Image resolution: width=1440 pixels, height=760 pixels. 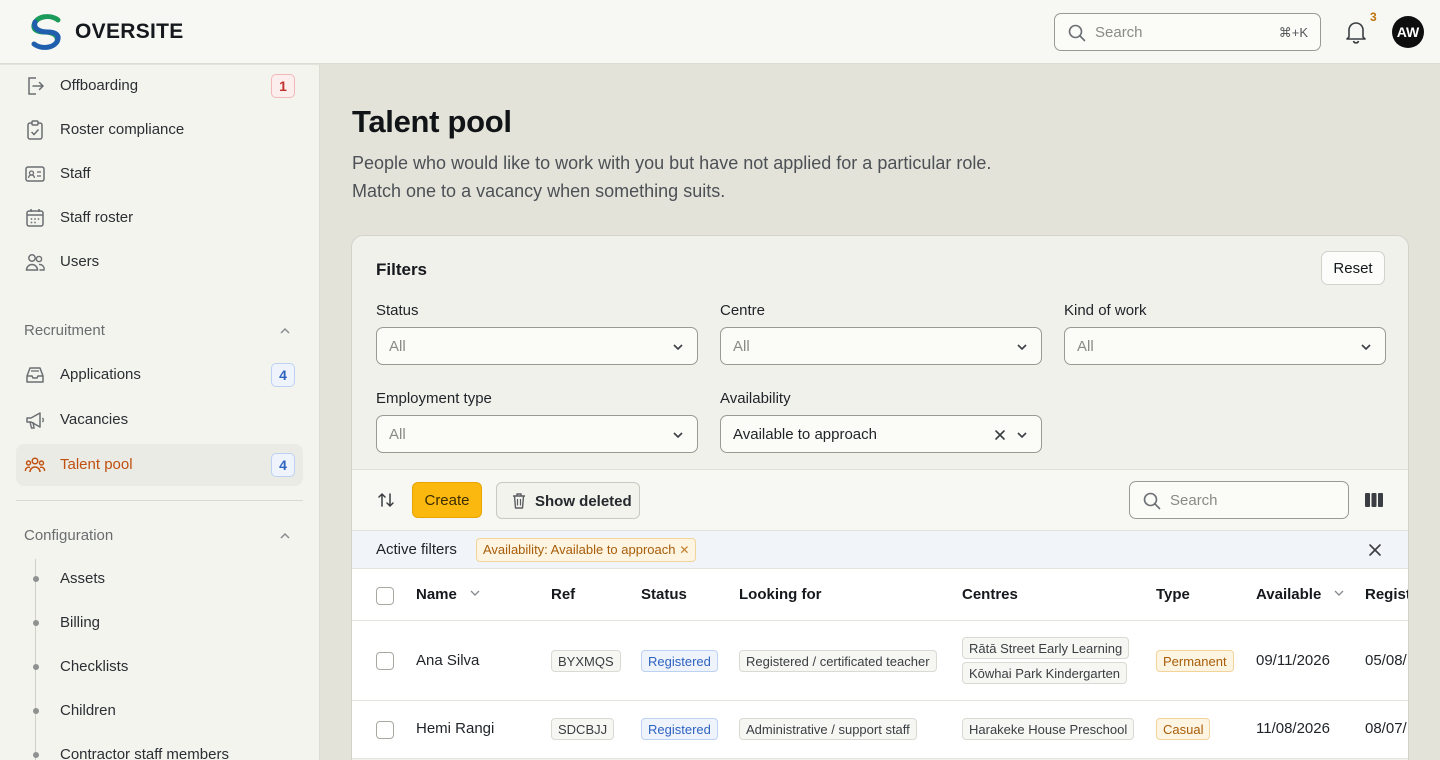 I want to click on column-header-registered: Regist, so click(x=1386, y=594).